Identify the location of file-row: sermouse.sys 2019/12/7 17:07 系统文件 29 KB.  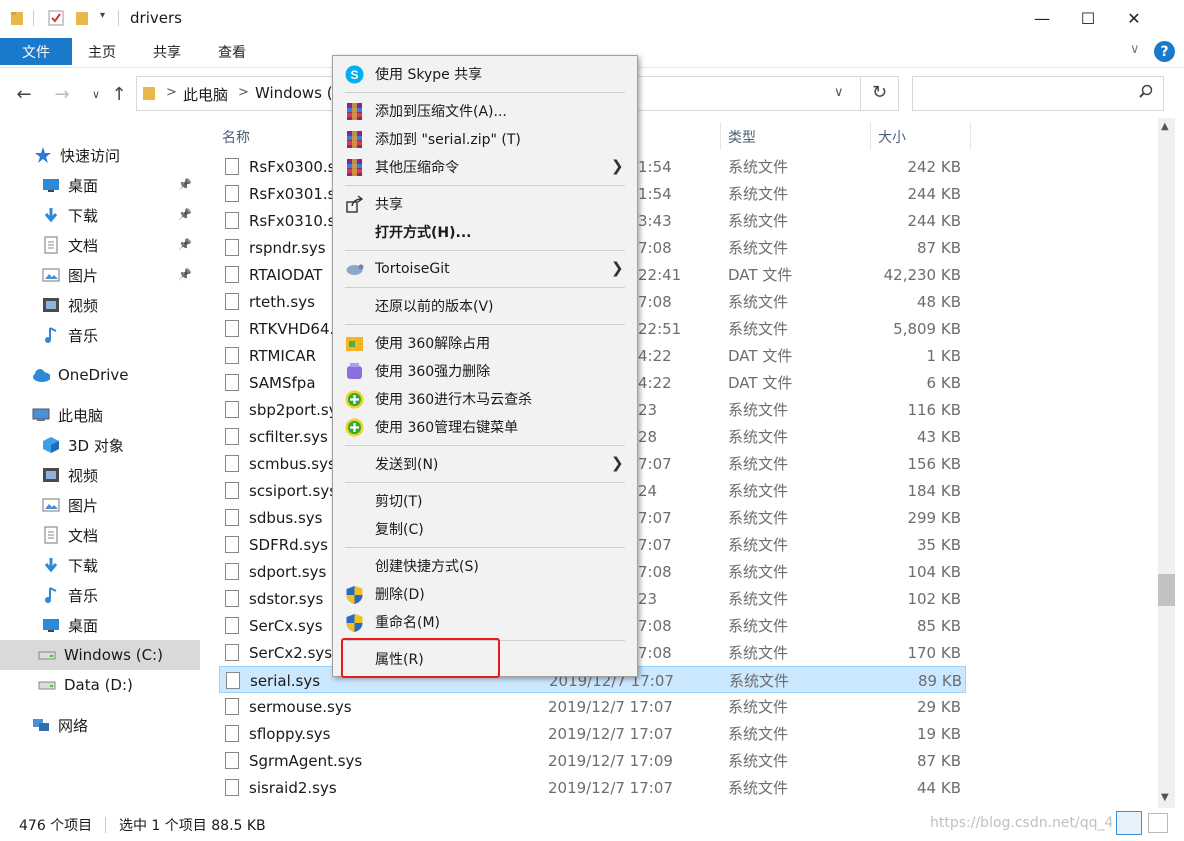
(592, 706).